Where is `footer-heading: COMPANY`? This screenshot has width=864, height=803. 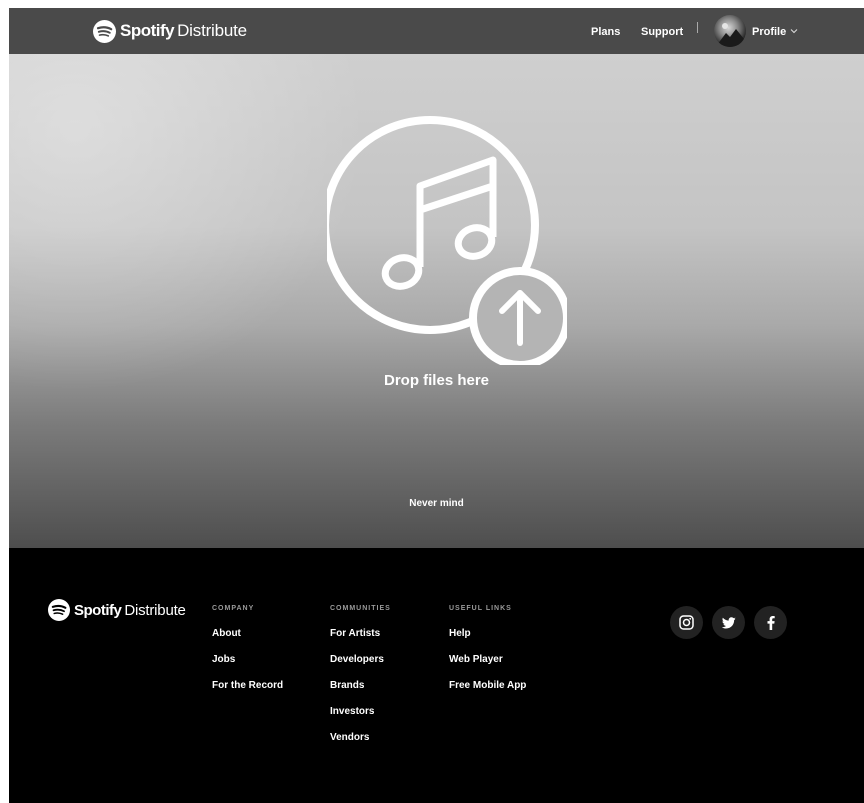 footer-heading: COMPANY is located at coordinates (233, 608).